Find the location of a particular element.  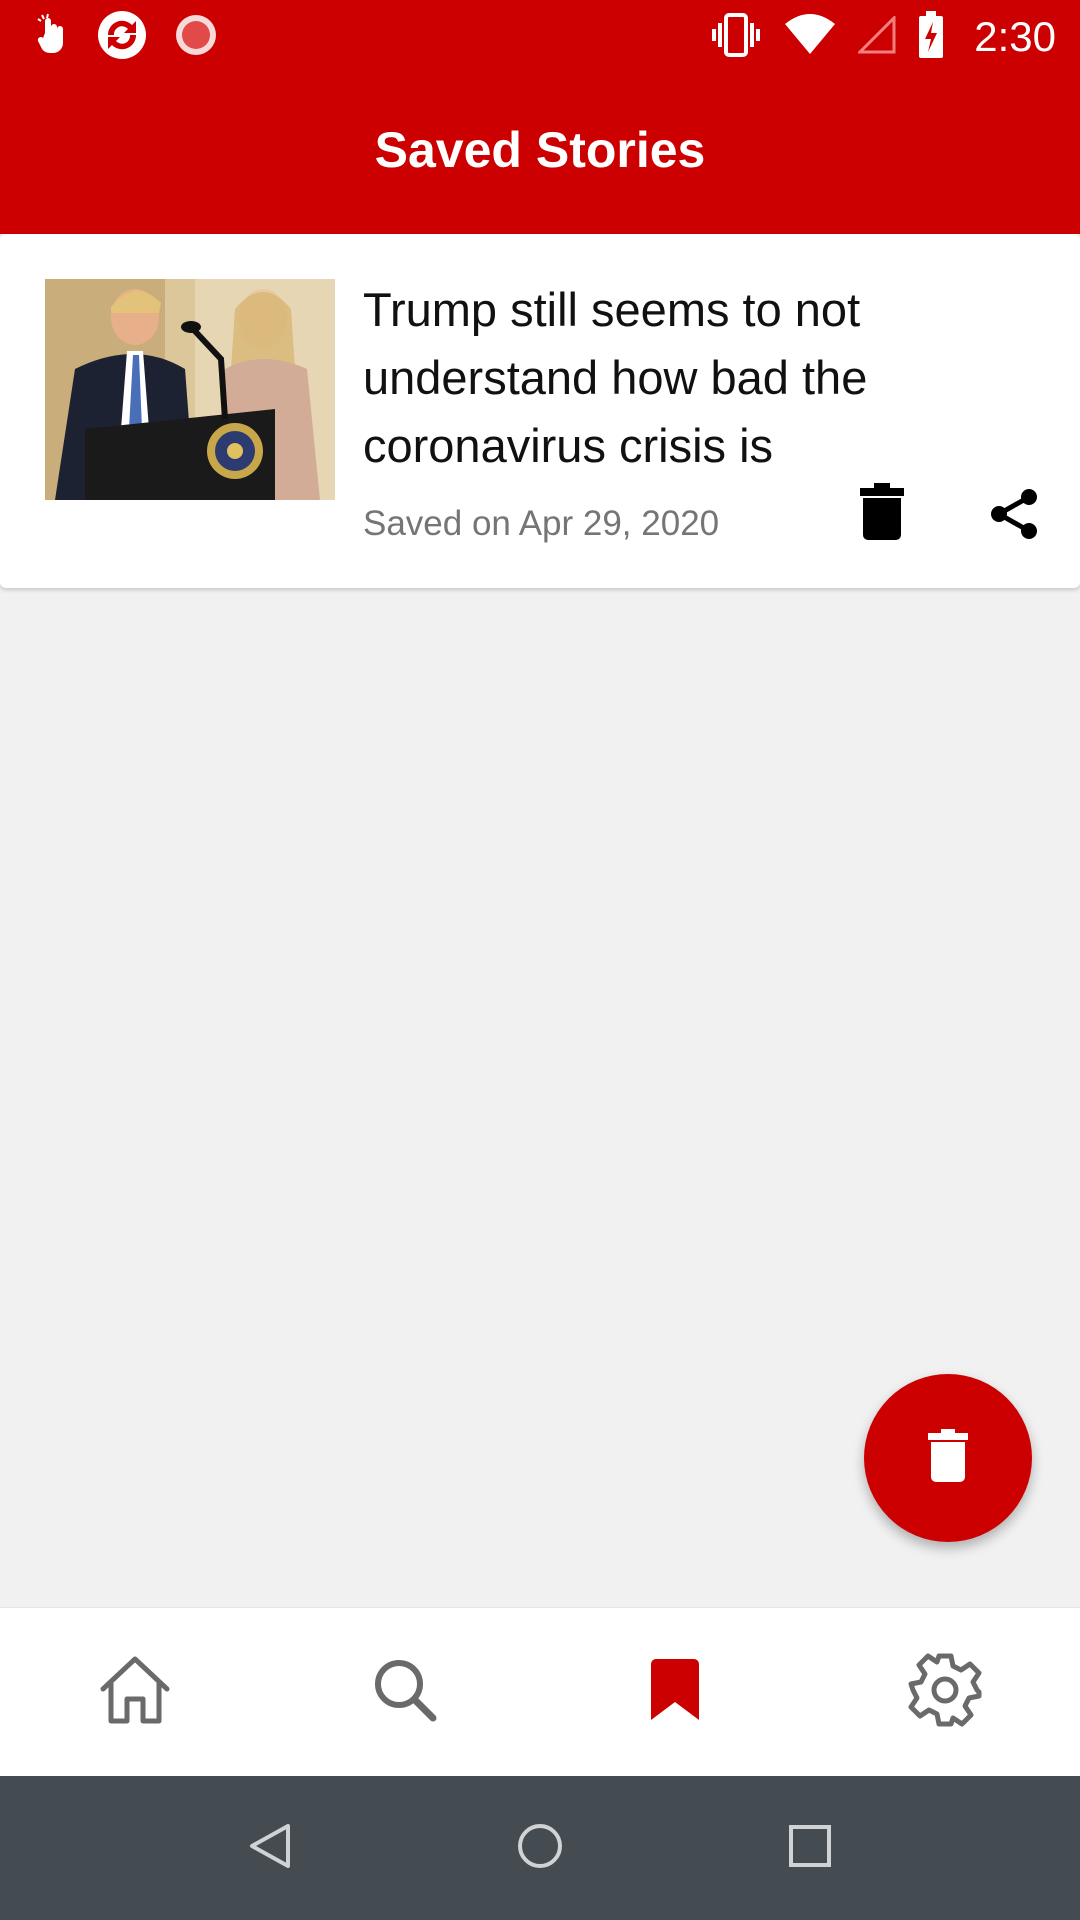

system-recents-button is located at coordinates (810, 1848).